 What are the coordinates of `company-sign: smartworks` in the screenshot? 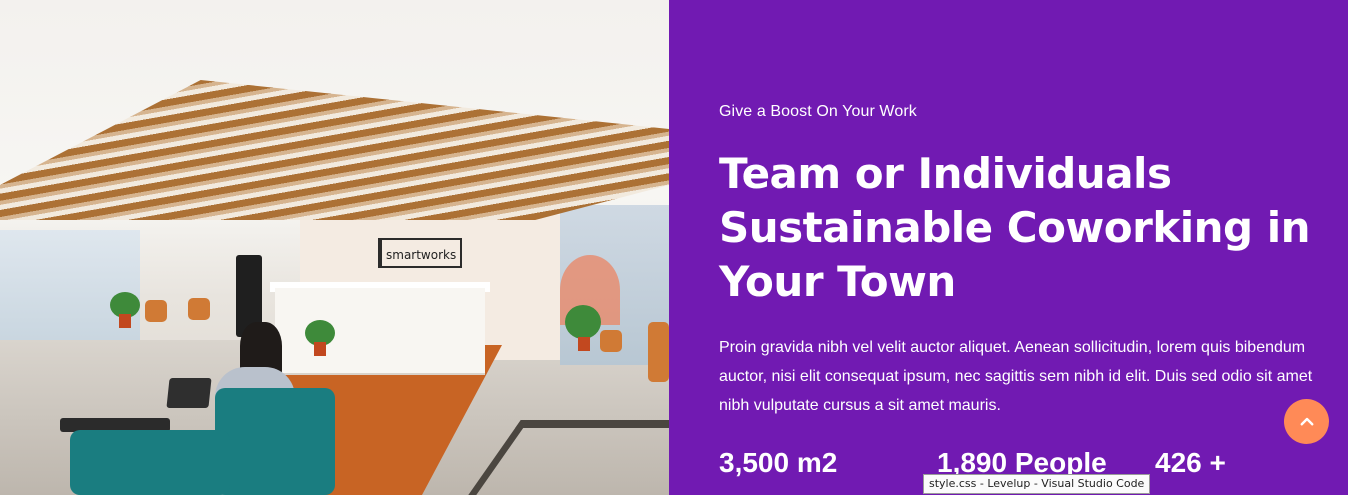 It's located at (420, 253).